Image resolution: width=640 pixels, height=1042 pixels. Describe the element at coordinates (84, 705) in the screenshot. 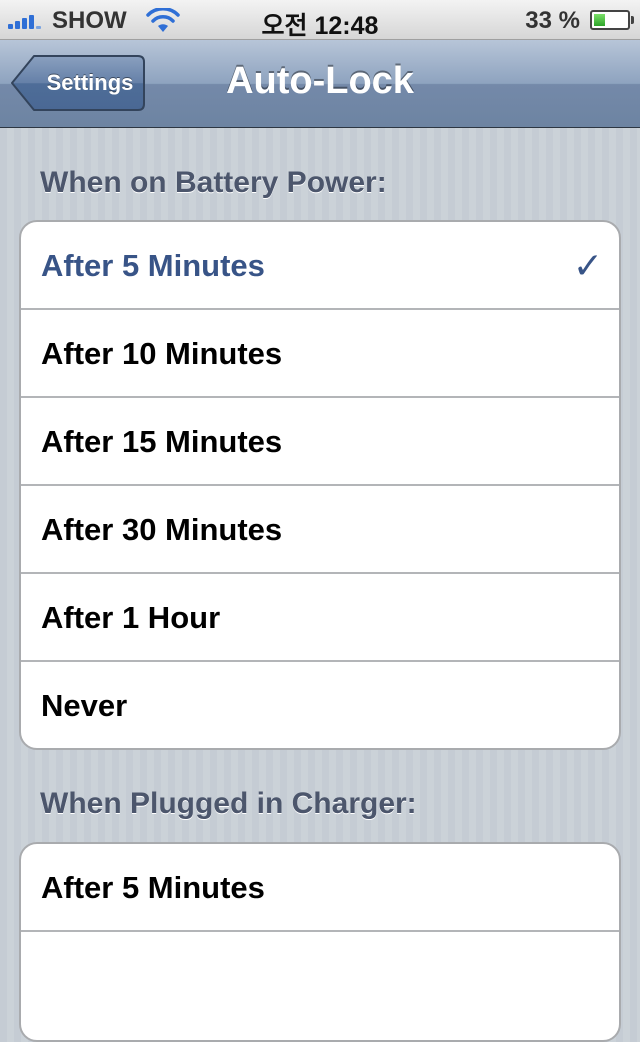

I see `option-label: Never` at that location.